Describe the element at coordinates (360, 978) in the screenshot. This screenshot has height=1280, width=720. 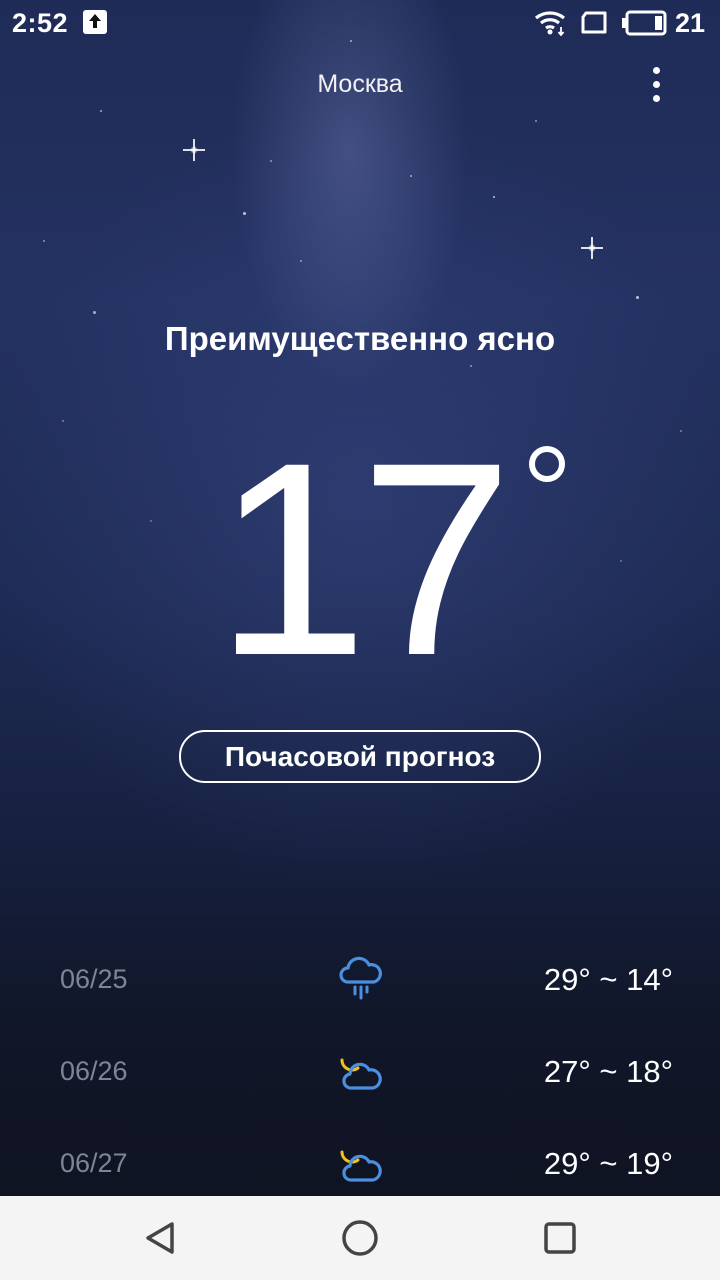
I see `cloud-rain-icon` at that location.